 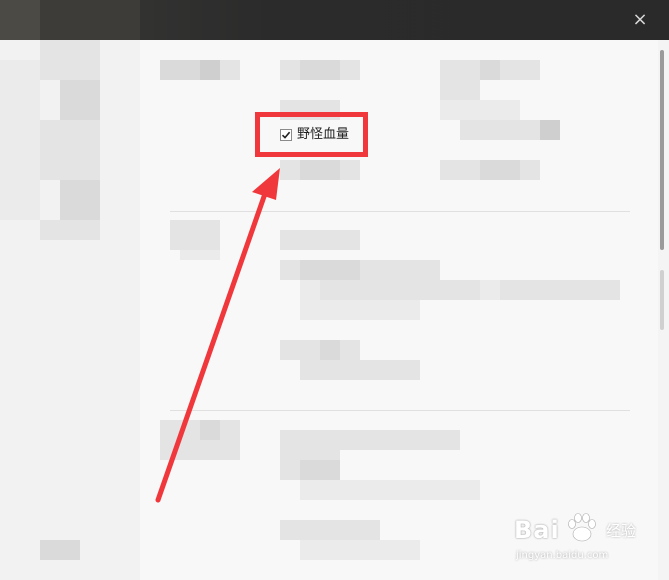 I want to click on baidu-watermark: Bai 经验 jingyan.baidu.com, so click(x=589, y=541).